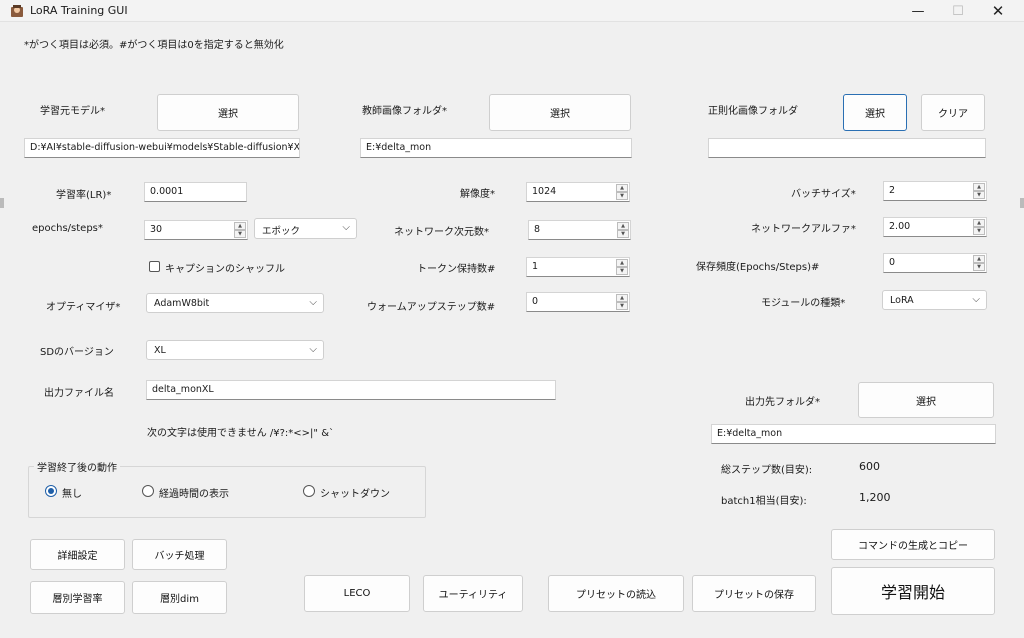 The width and height of the screenshot is (1024, 638). What do you see at coordinates (228, 112) in the screenshot?
I see `base-model-select-button: 選択` at bounding box center [228, 112].